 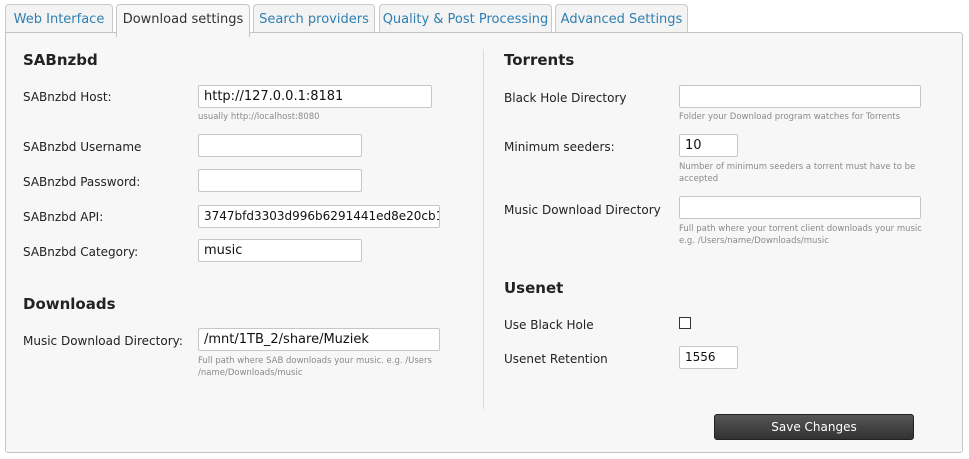 I want to click on sabnzbd-password-input, so click(x=280, y=180).